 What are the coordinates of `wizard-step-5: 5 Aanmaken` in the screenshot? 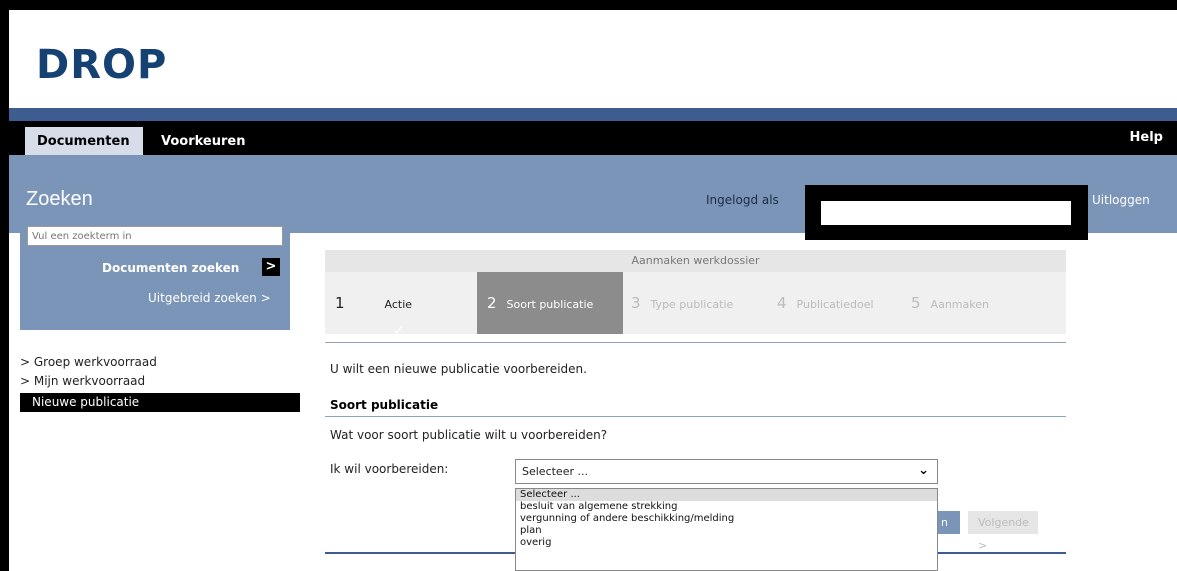 It's located at (950, 303).